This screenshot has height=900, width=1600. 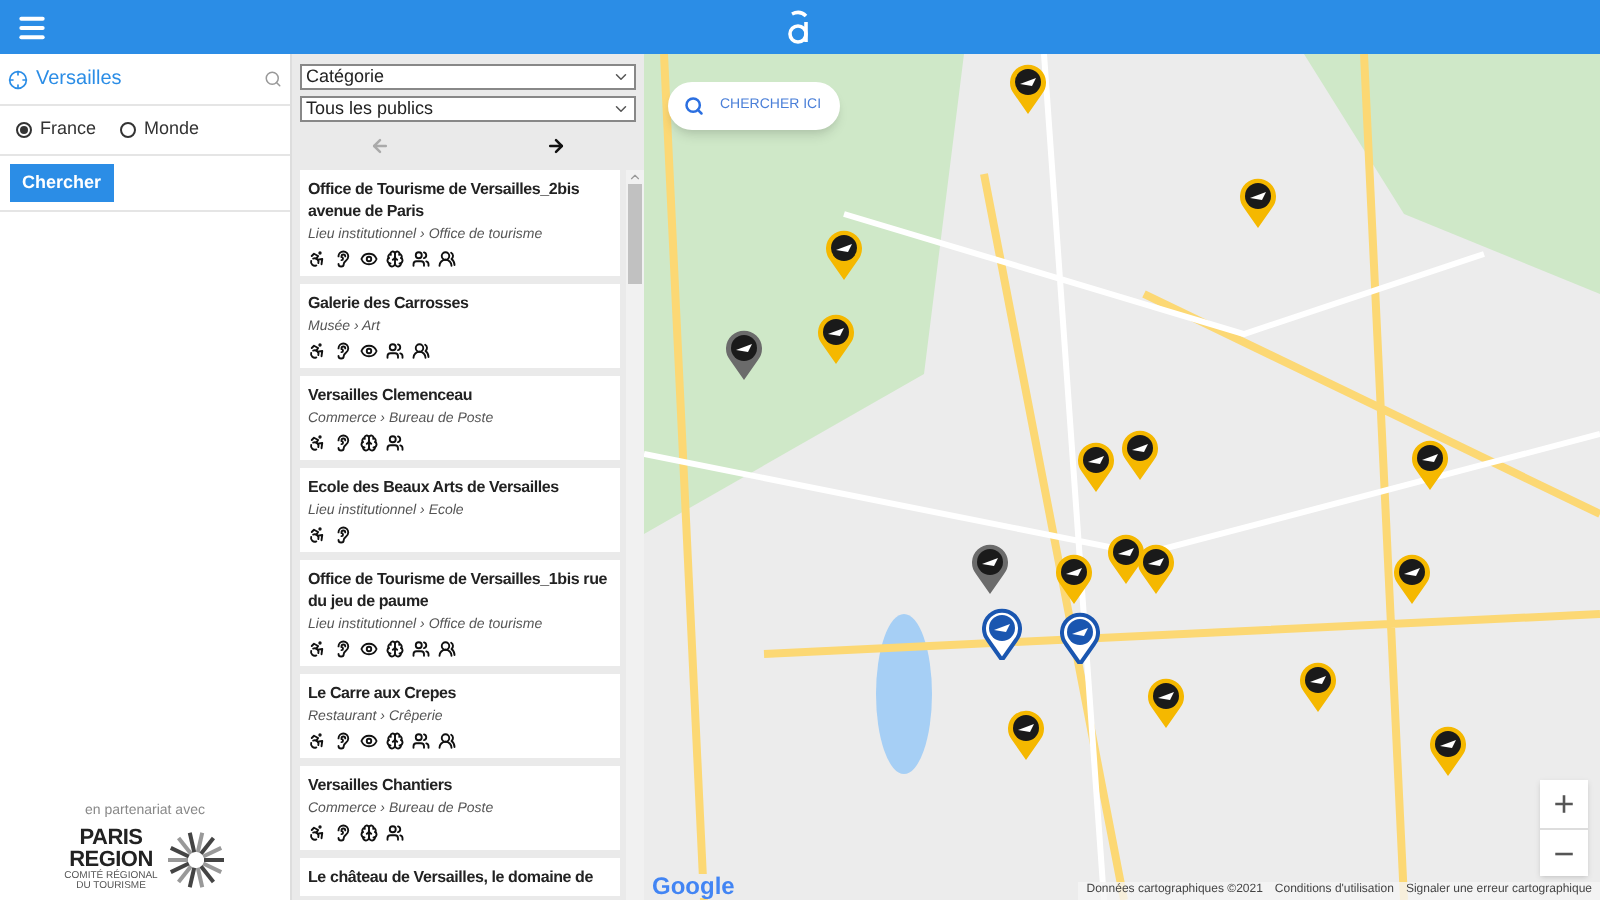 I want to click on location-icon, so click(x=18, y=79).